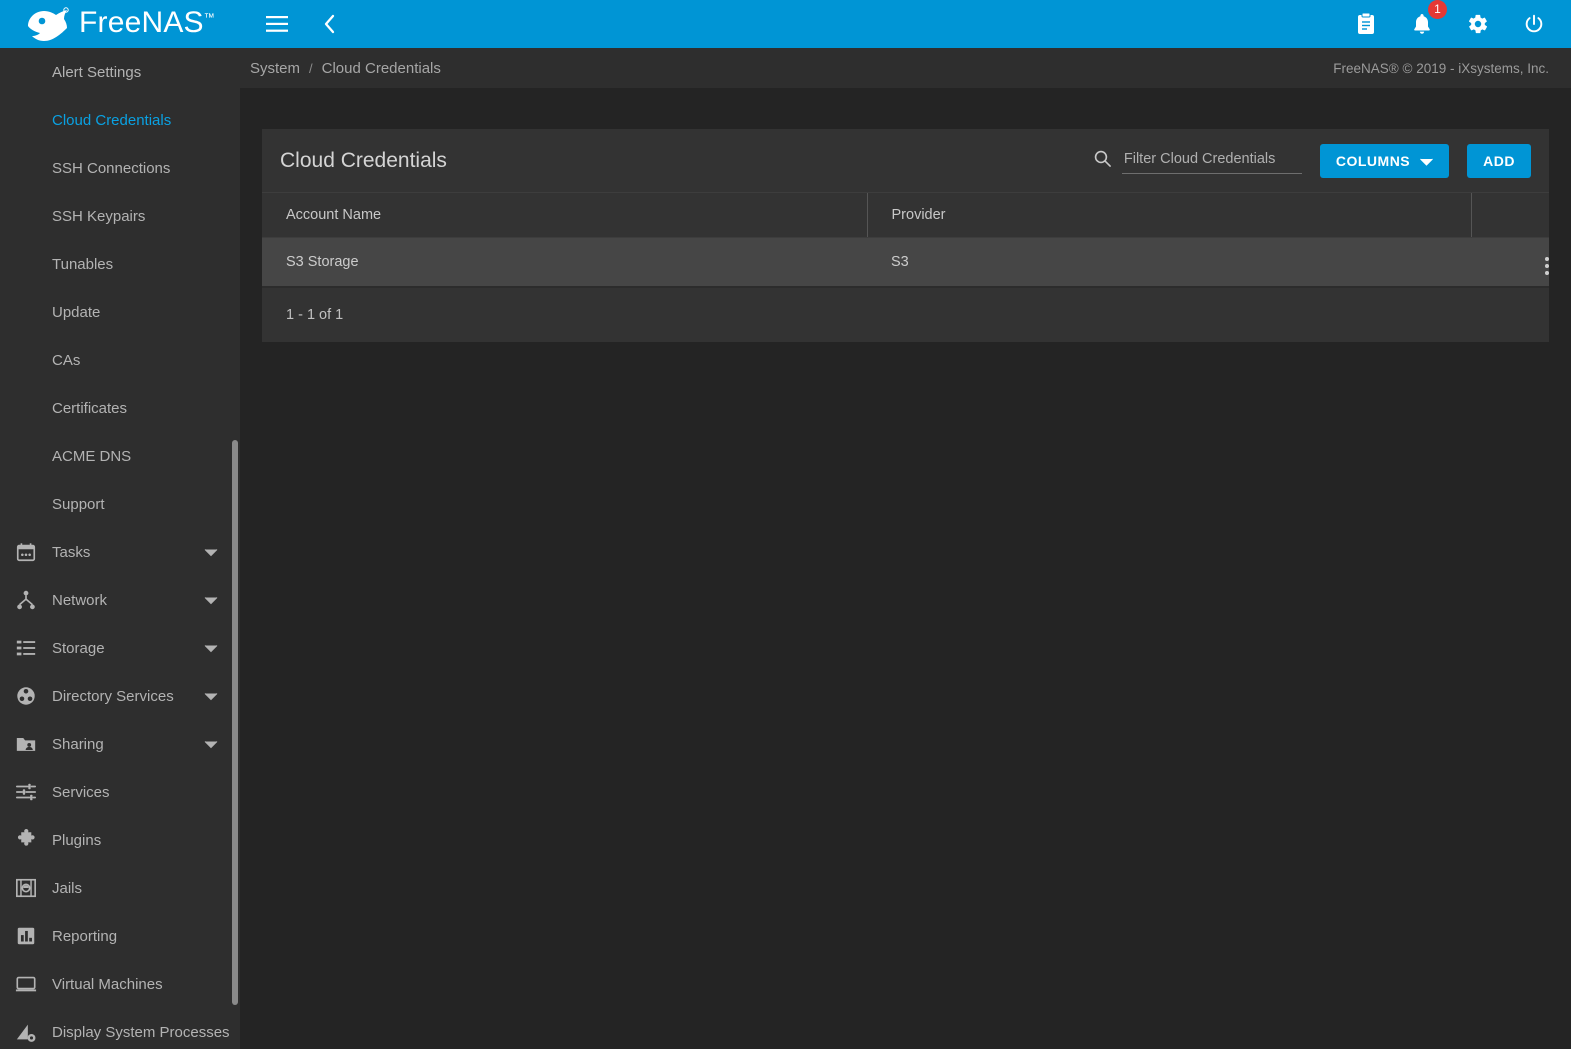 The image size is (1571, 1049). What do you see at coordinates (1534, 24) in the screenshot?
I see `power-icon` at bounding box center [1534, 24].